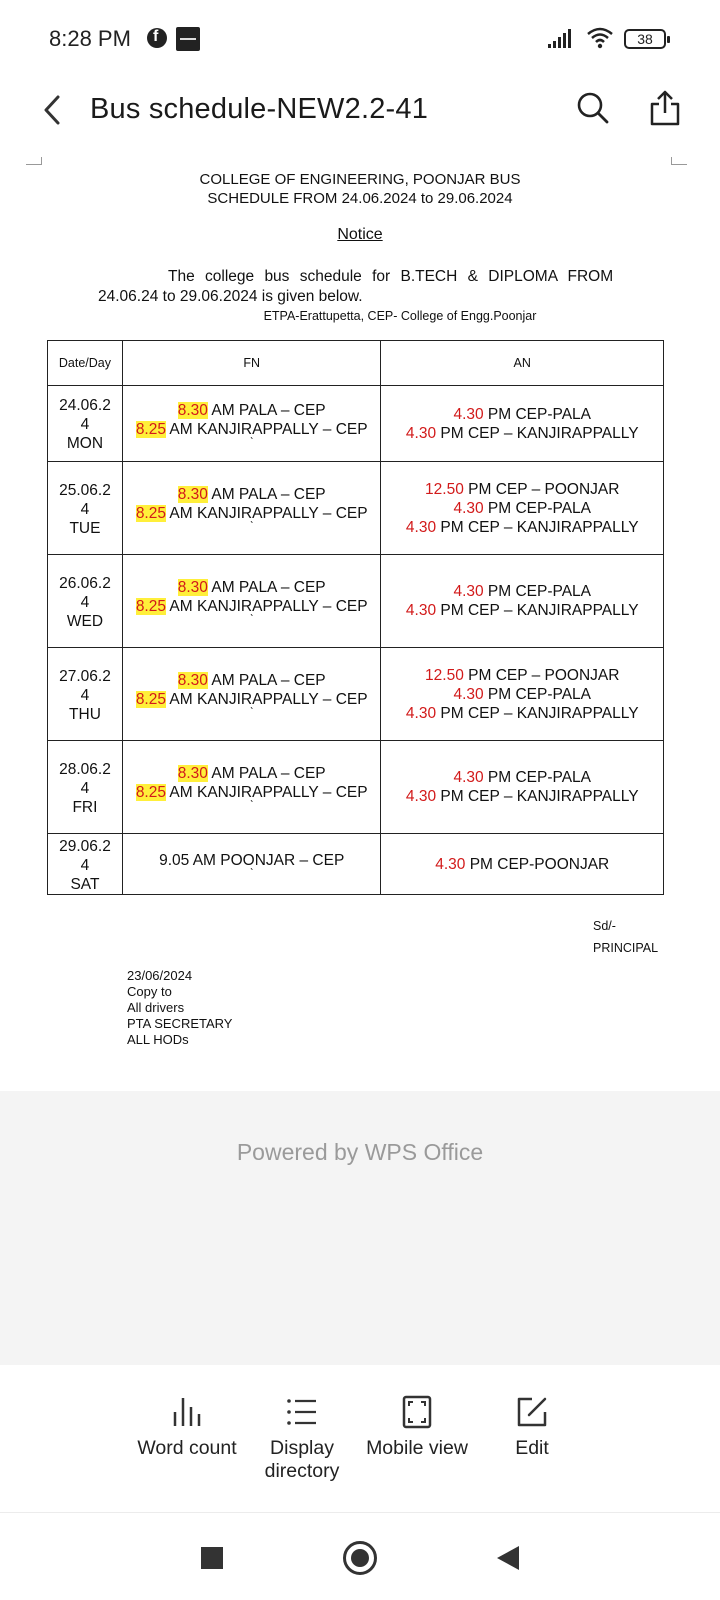 Image resolution: width=720 pixels, height=1600 pixels. What do you see at coordinates (417, 1427) in the screenshot?
I see `mobile-view-button: Mobile view` at bounding box center [417, 1427].